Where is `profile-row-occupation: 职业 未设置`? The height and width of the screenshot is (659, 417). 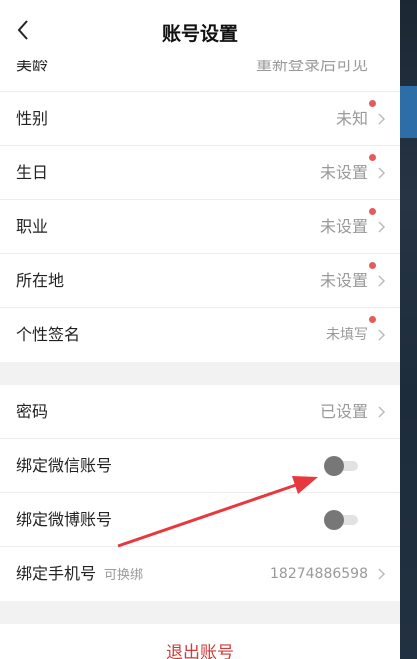 profile-row-occupation: 职业 未设置 is located at coordinates (200, 227).